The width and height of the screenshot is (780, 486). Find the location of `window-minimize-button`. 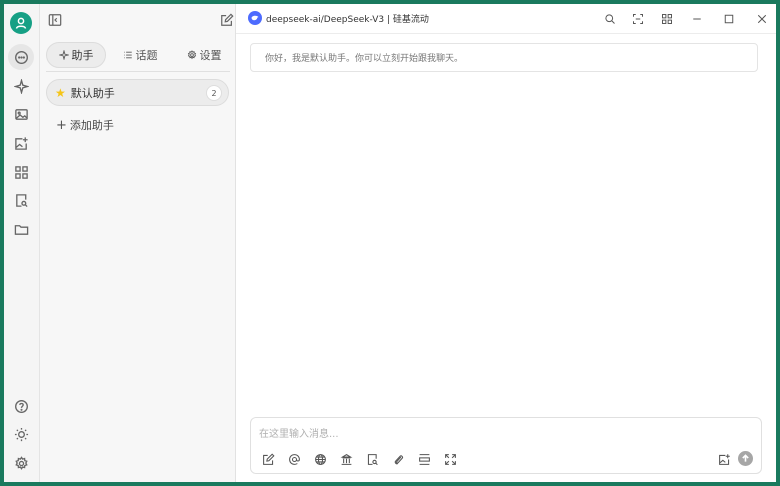

window-minimize-button is located at coordinates (697, 19).